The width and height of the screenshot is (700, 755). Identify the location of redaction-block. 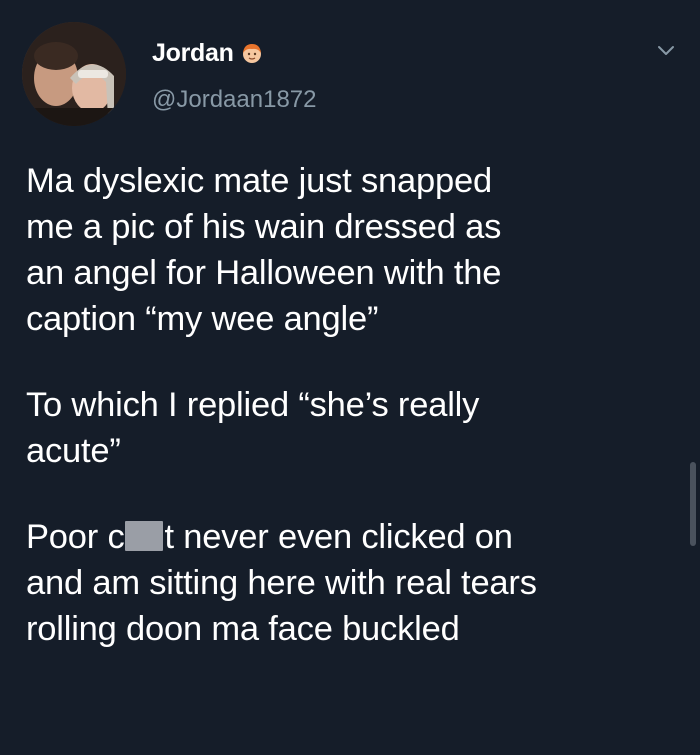
(143, 536).